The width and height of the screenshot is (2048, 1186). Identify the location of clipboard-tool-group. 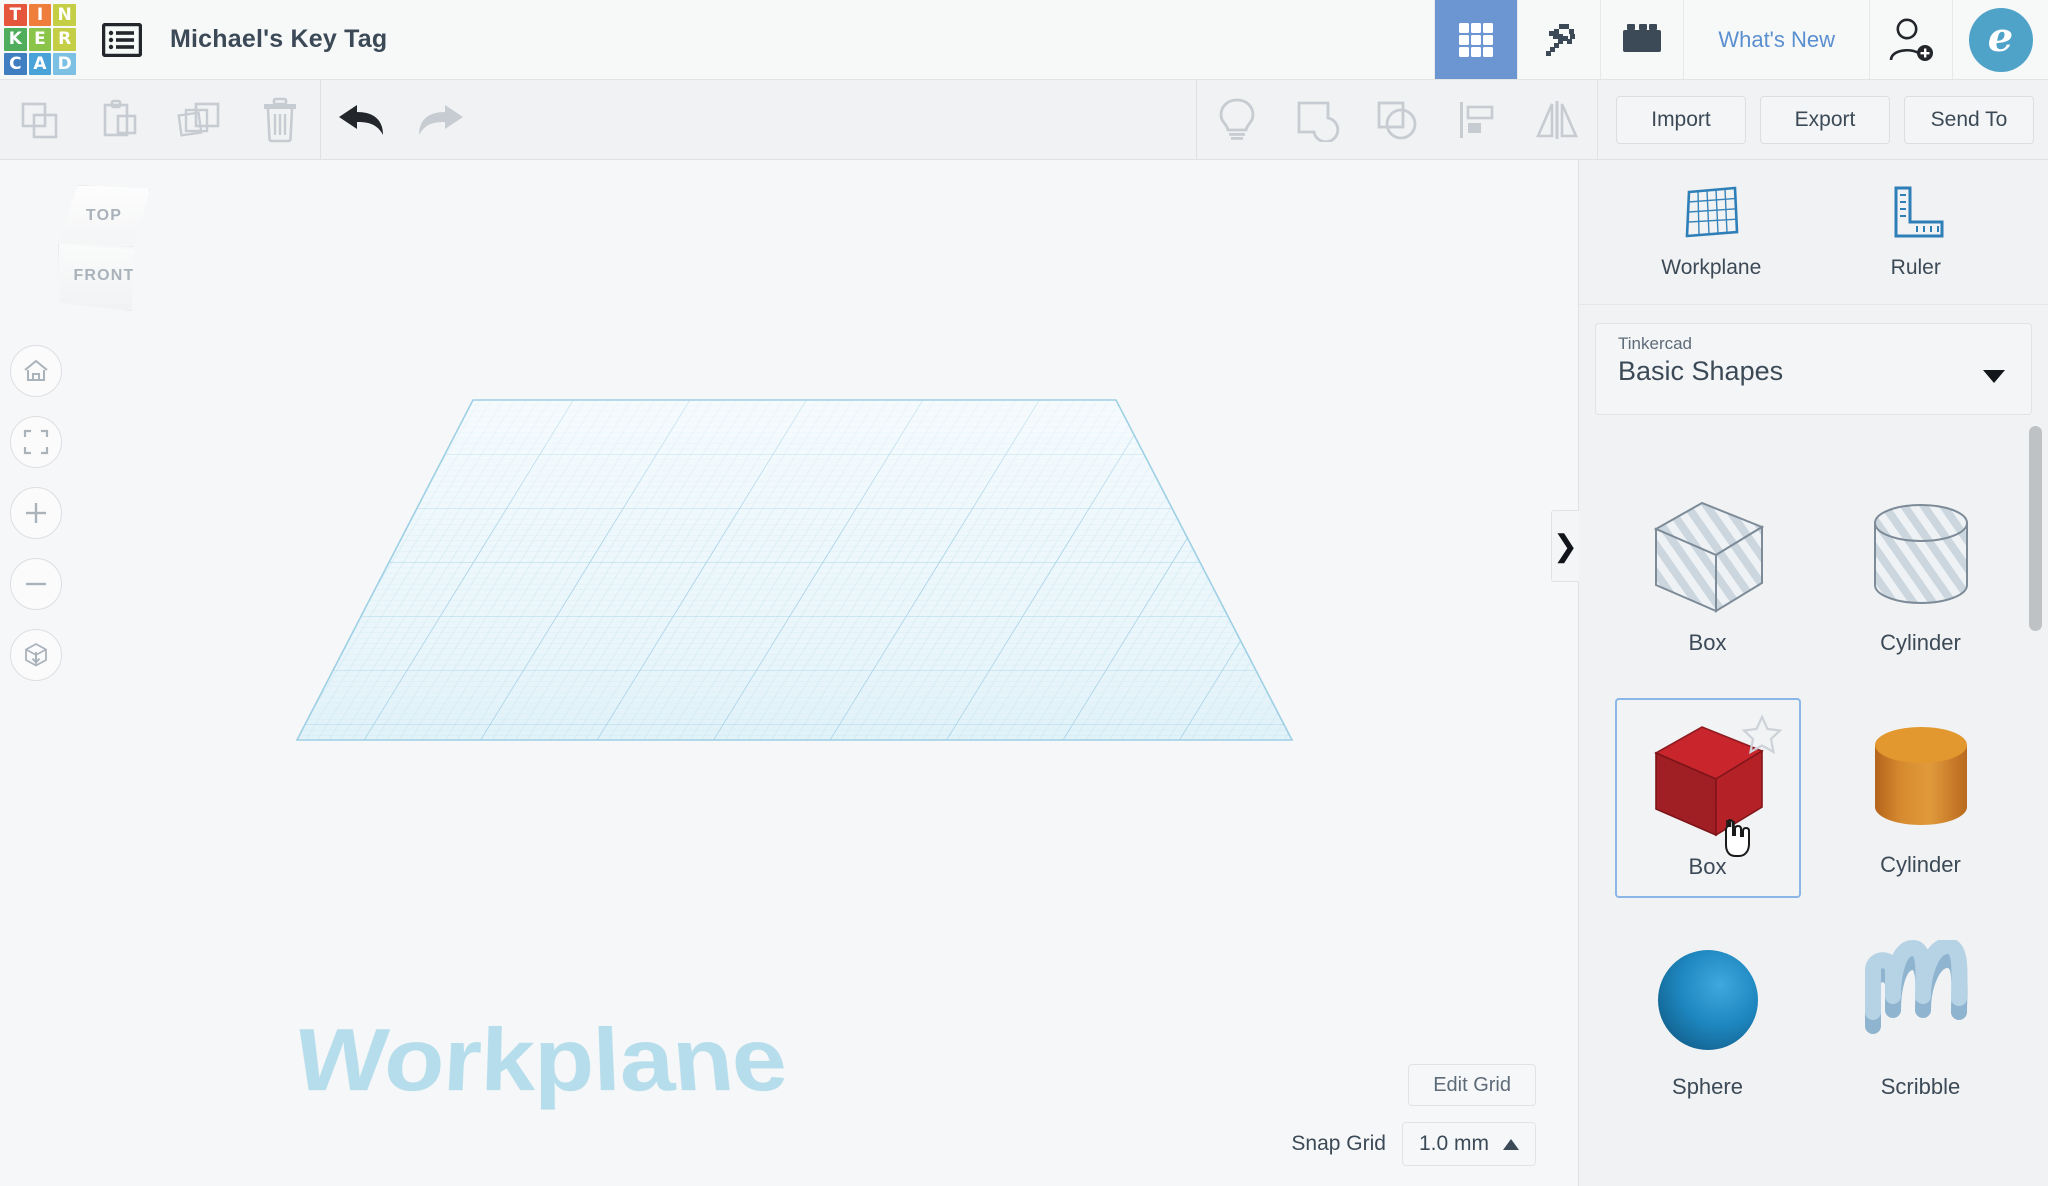
(160, 120).